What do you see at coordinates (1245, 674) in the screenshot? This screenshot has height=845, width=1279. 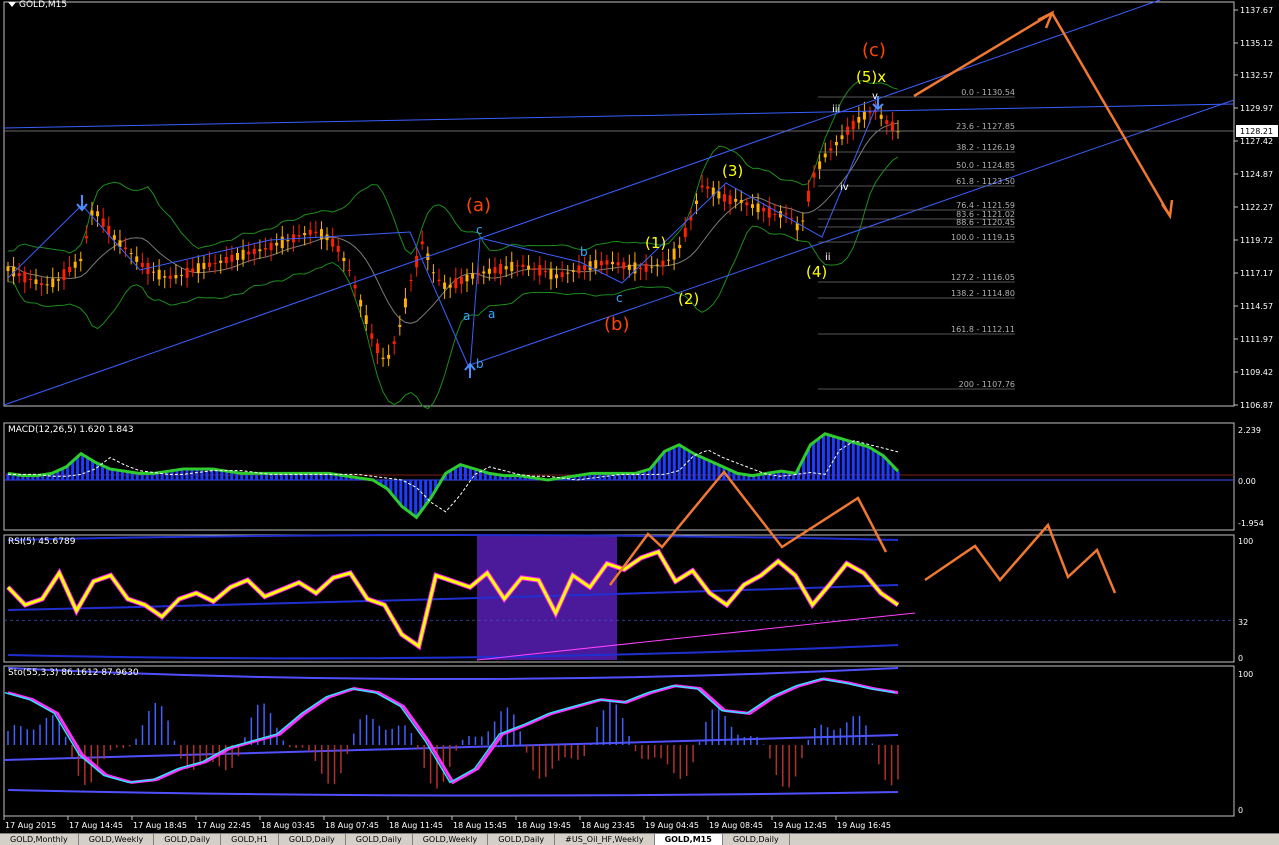 I see `sto-tick-label: 100` at bounding box center [1245, 674].